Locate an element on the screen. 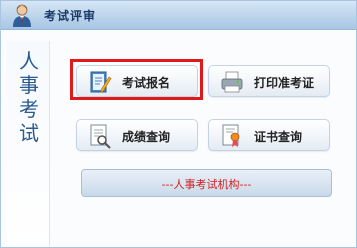 The height and width of the screenshot is (248, 357). side-label: 人事考试 is located at coordinates (29, 97).